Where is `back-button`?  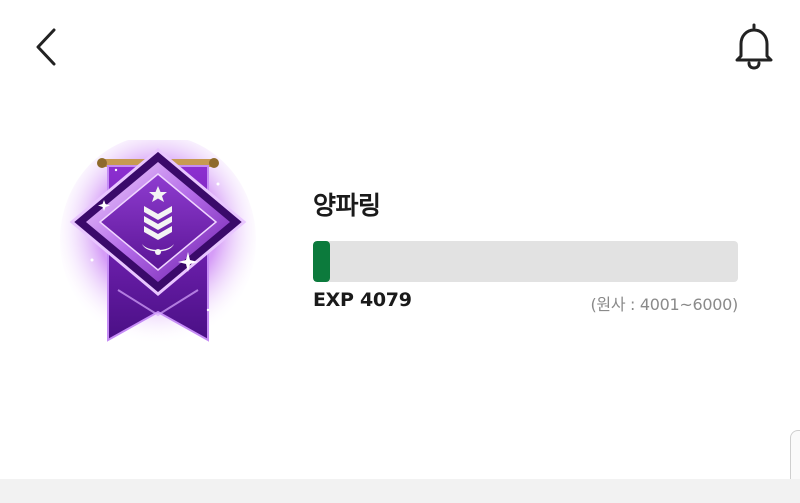
back-button is located at coordinates (48, 47).